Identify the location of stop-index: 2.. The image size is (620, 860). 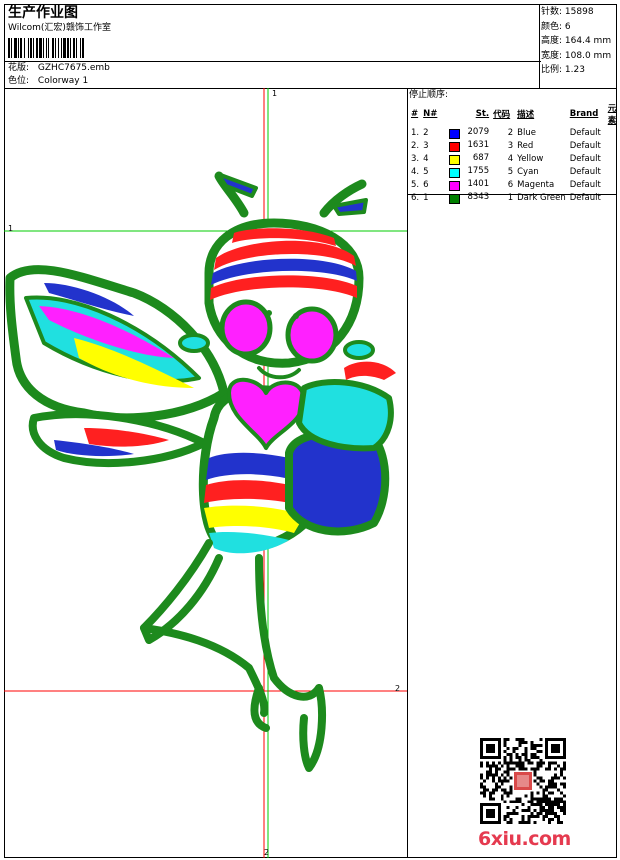
(415, 145).